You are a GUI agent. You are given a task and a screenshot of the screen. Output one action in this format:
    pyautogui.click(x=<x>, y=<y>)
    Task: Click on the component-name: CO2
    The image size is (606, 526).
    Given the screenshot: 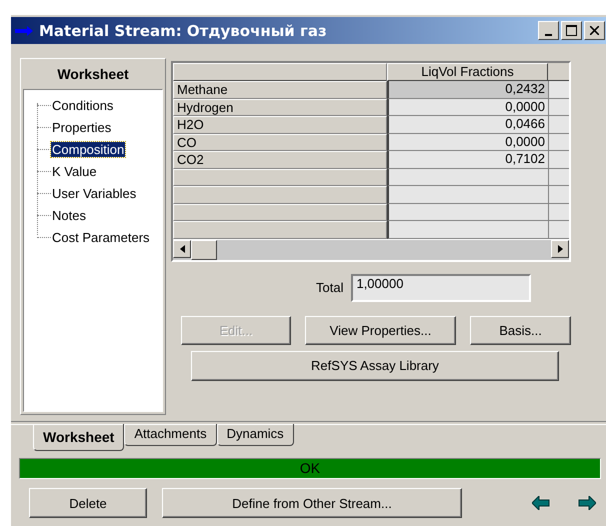 What is the action you would take?
    pyautogui.click(x=280, y=159)
    